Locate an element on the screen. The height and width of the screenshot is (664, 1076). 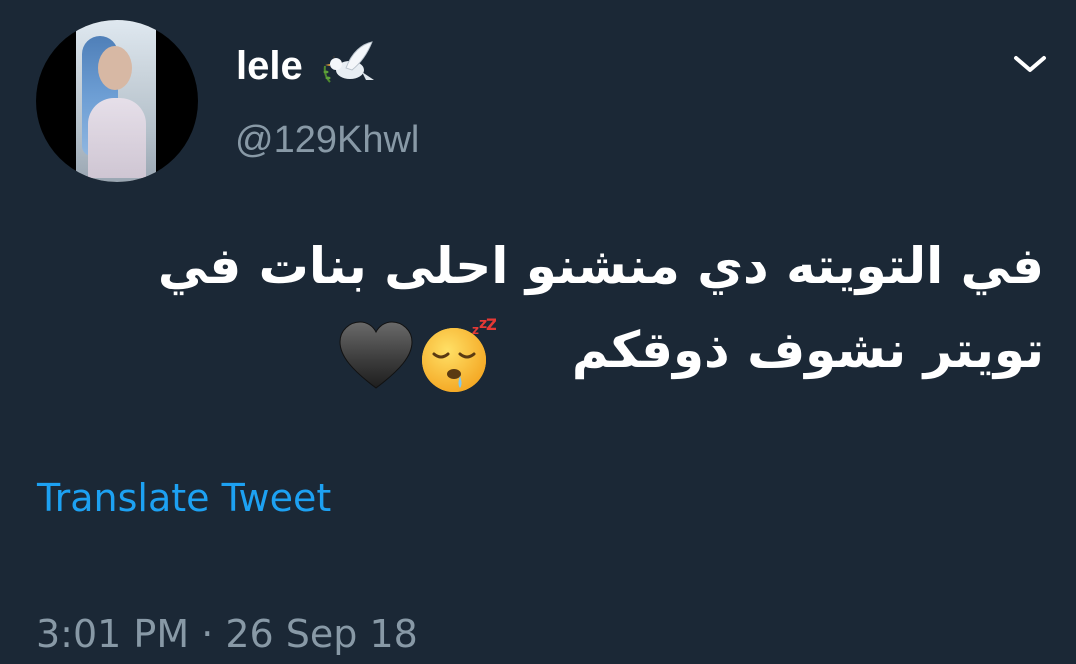
tweet-timestamp: 3:01 PM · 26 Sep 18 is located at coordinates (227, 634).